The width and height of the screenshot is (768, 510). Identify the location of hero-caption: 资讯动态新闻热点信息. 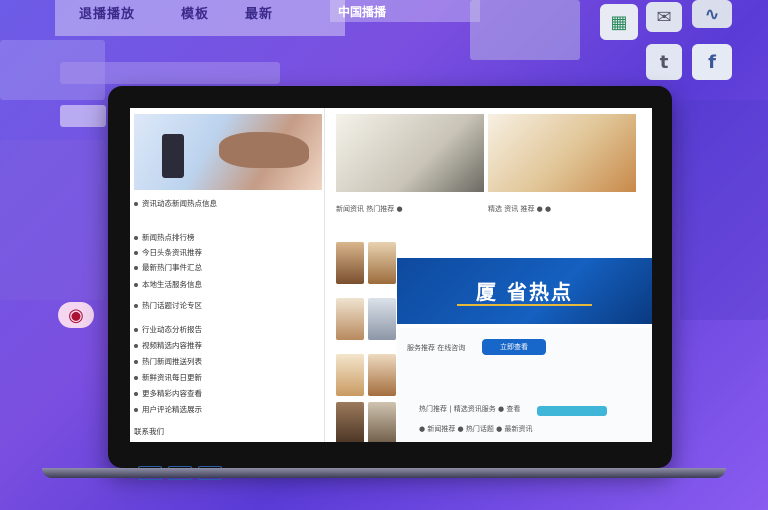
(175, 203).